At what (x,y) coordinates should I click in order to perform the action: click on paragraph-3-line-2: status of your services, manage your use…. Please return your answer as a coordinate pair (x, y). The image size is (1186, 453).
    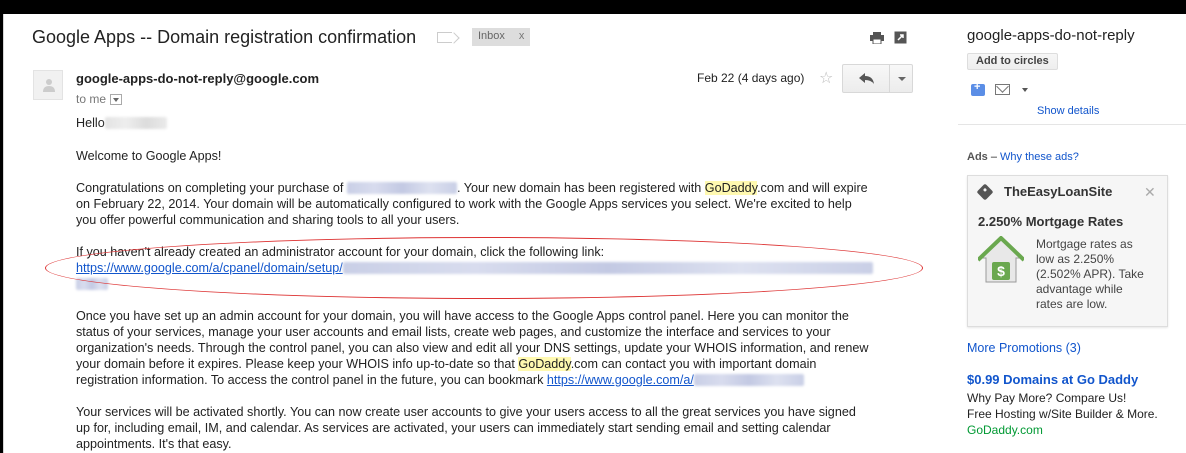
    Looking at the image, I should click on (453, 332).